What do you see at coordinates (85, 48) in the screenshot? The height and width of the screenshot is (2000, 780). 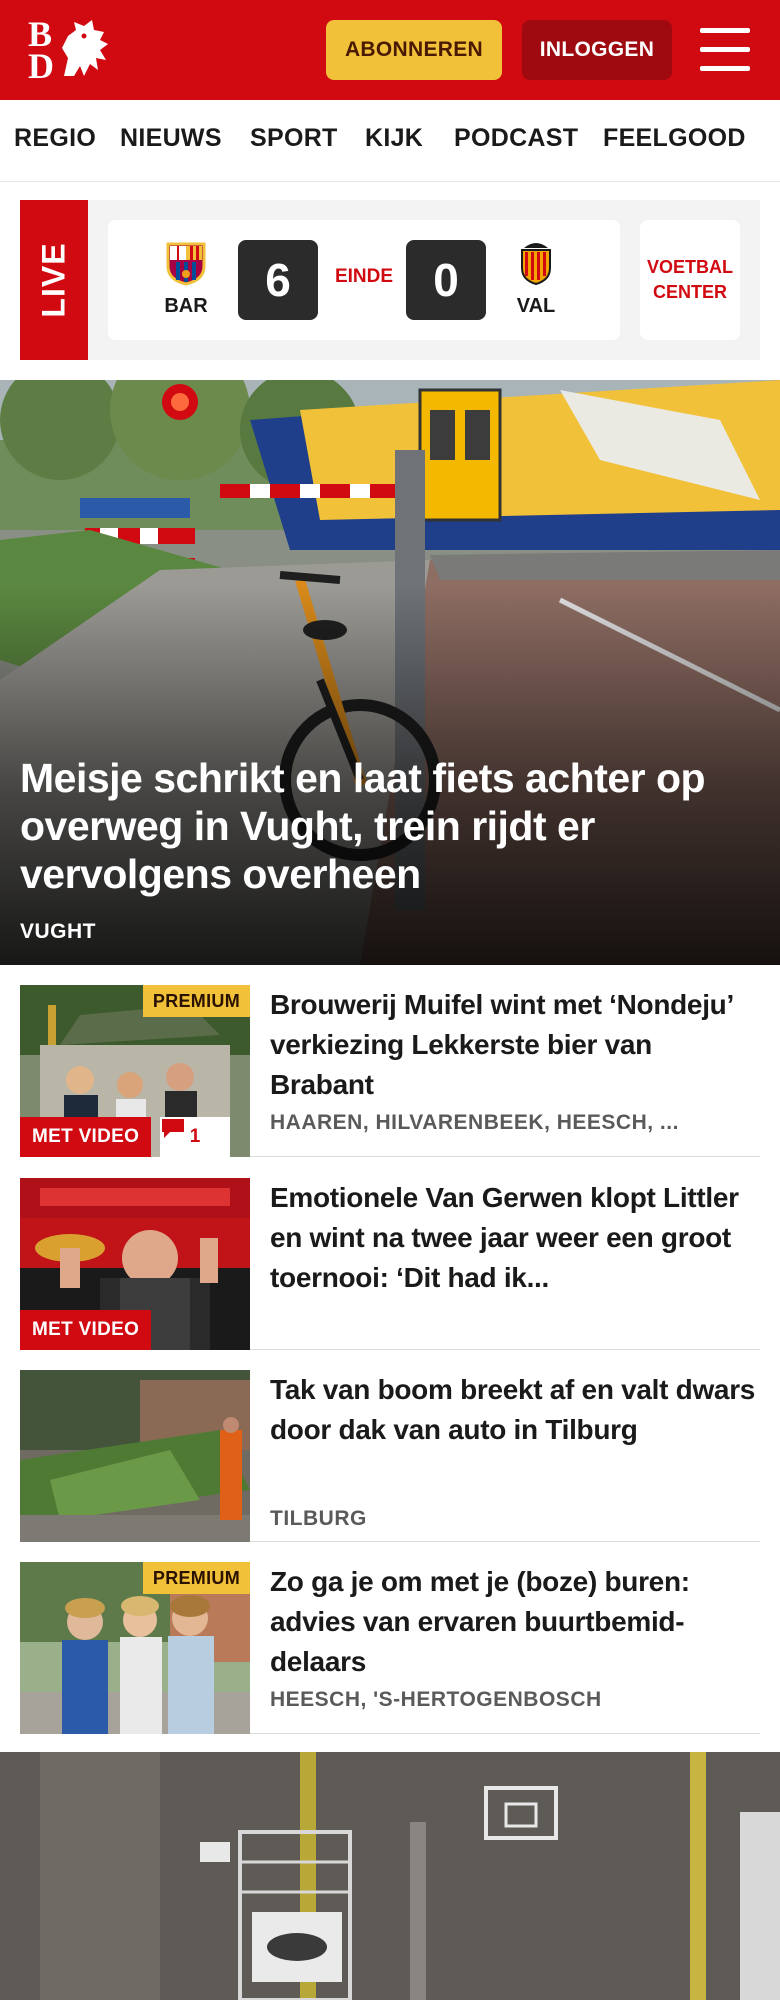 I see `lion-icon` at bounding box center [85, 48].